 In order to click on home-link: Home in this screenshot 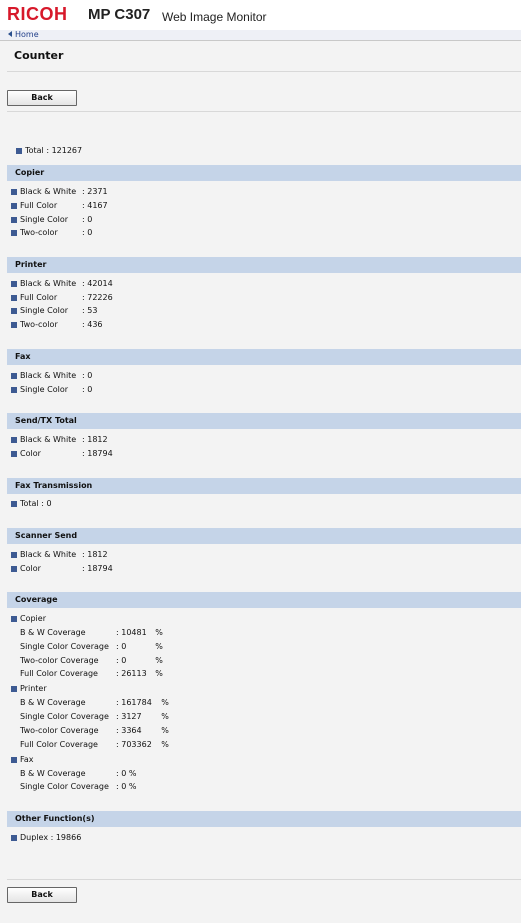, I will do `click(27, 34)`.